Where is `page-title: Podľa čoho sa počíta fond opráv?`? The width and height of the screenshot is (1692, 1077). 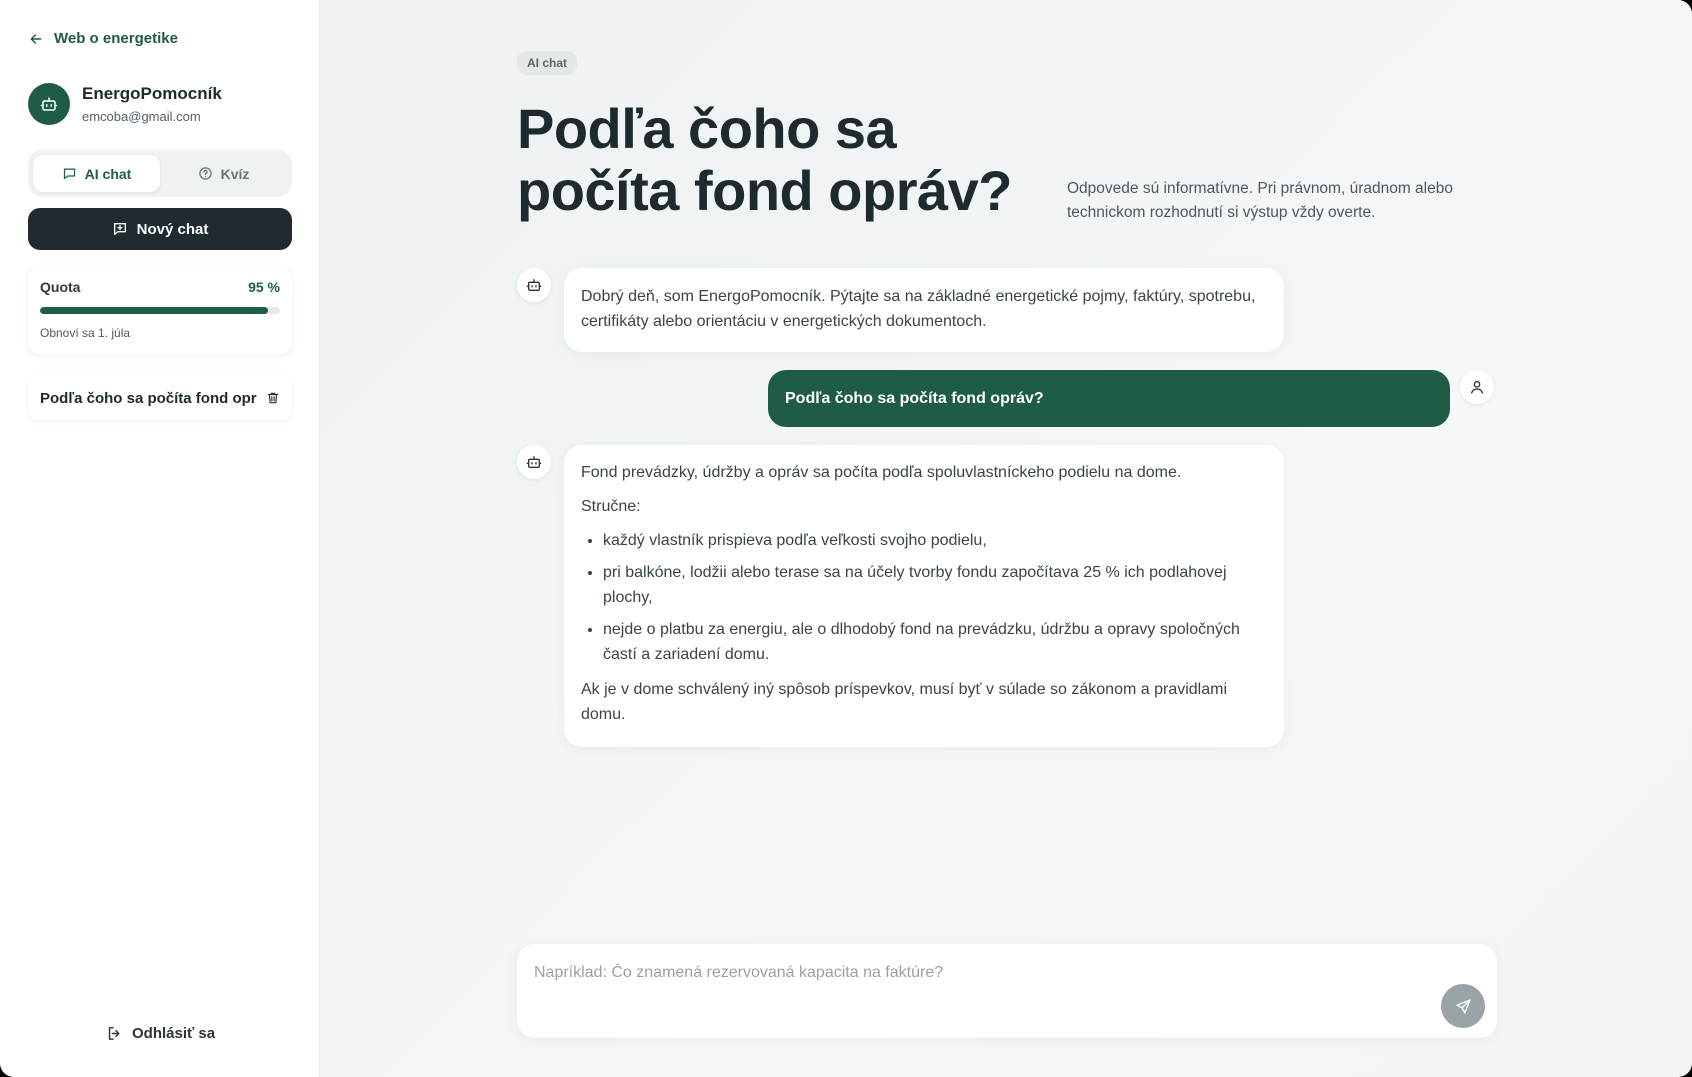
page-title: Podľa čoho sa počíta fond opráv? is located at coordinates (765, 159).